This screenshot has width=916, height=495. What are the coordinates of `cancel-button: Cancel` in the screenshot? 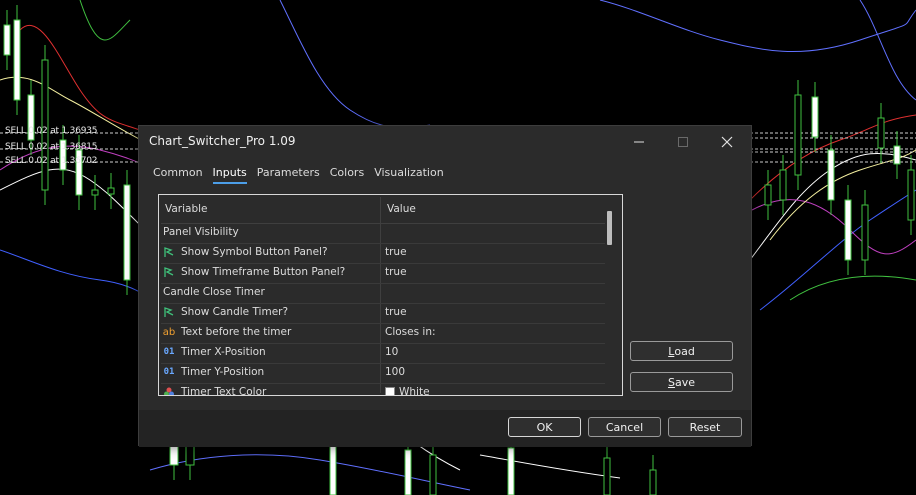 It's located at (624, 427).